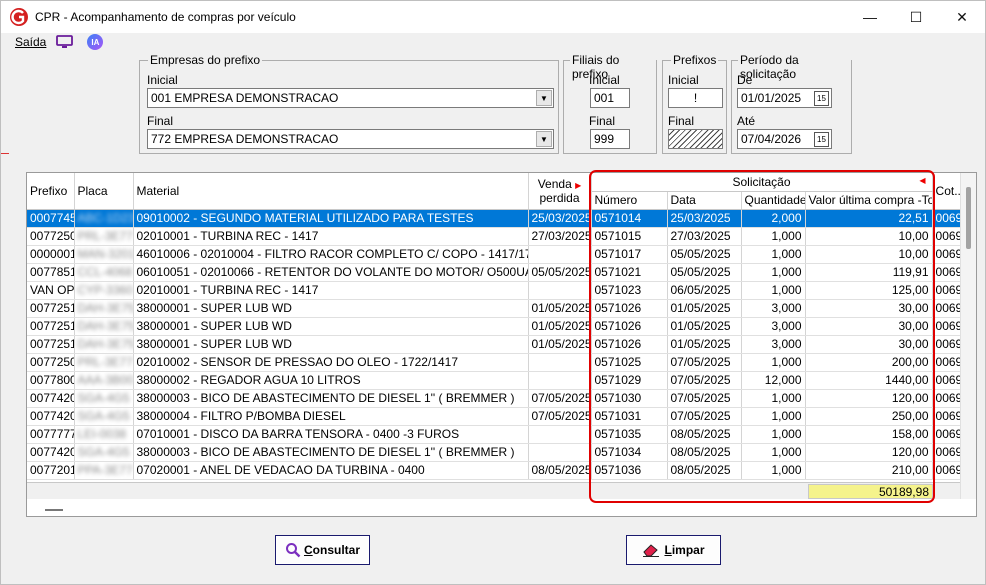 The height and width of the screenshot is (585, 986). I want to click on col-prefixo: Prefixo, so click(51, 191).